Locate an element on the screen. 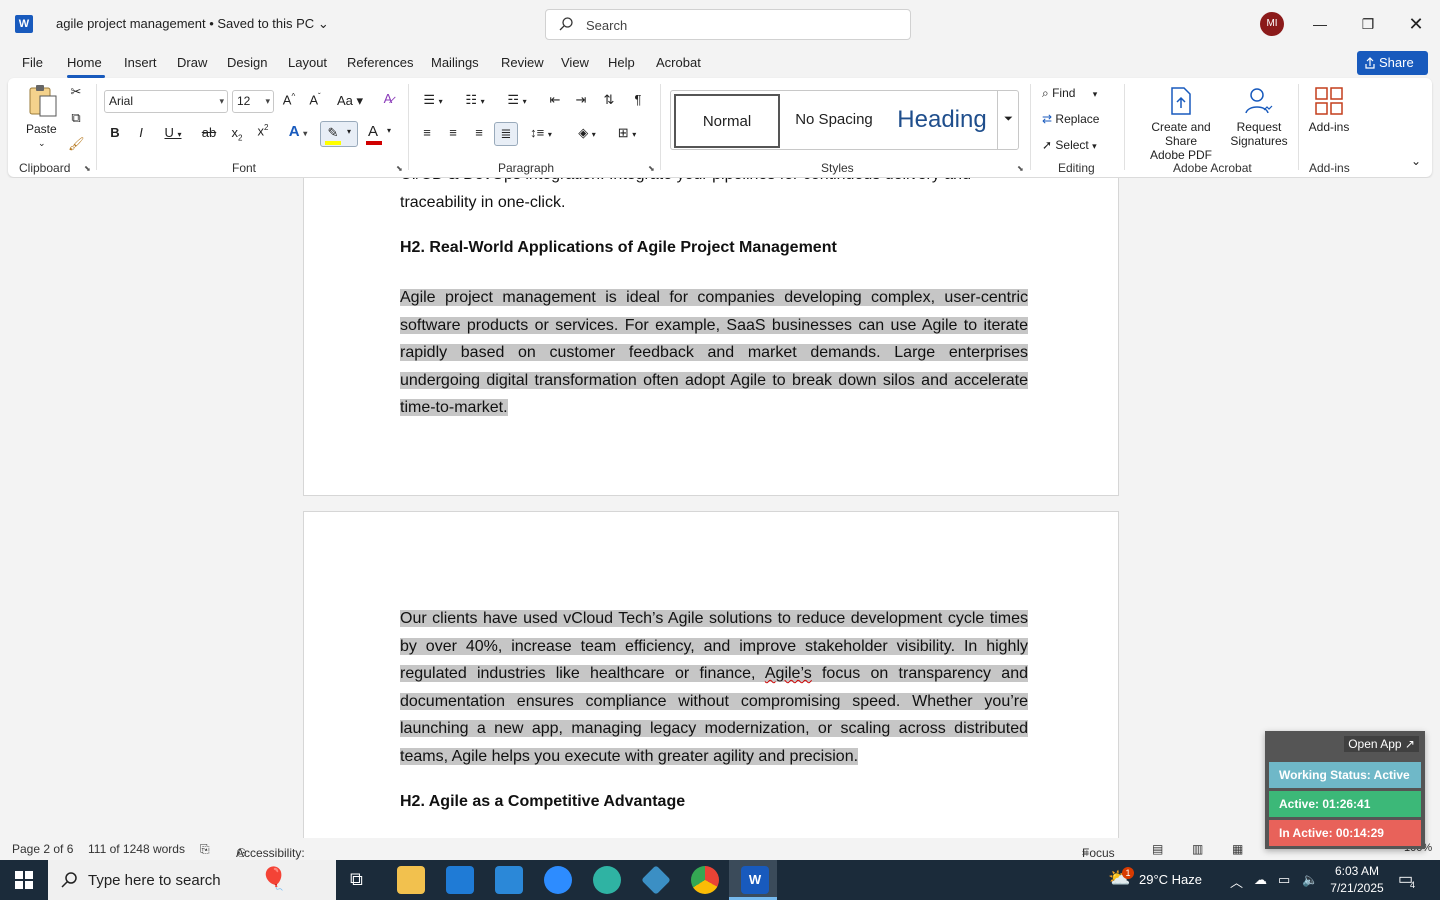  zoom-icon is located at coordinates (558, 880).